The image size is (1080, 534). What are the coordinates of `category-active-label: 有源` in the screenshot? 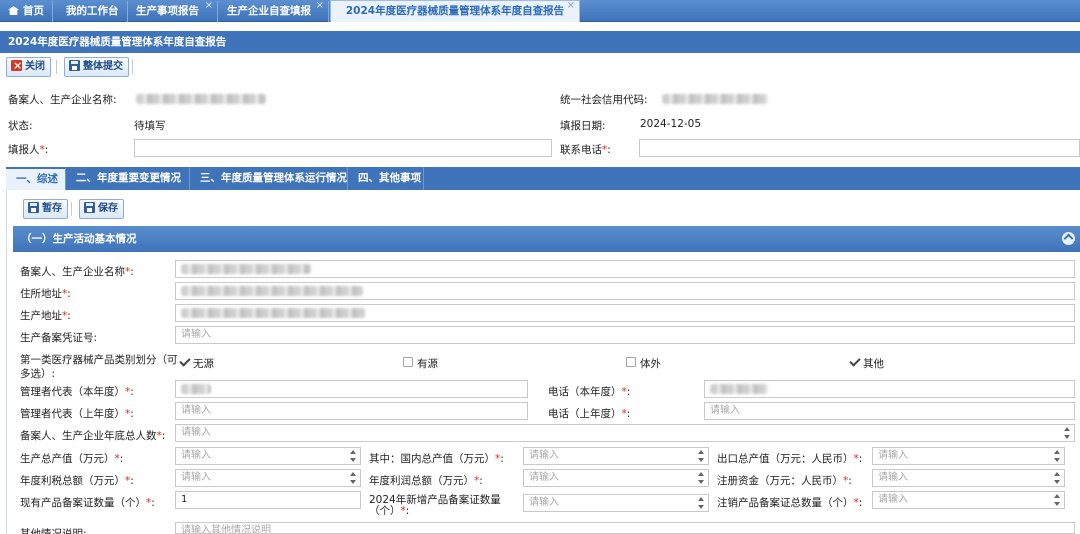 It's located at (427, 364).